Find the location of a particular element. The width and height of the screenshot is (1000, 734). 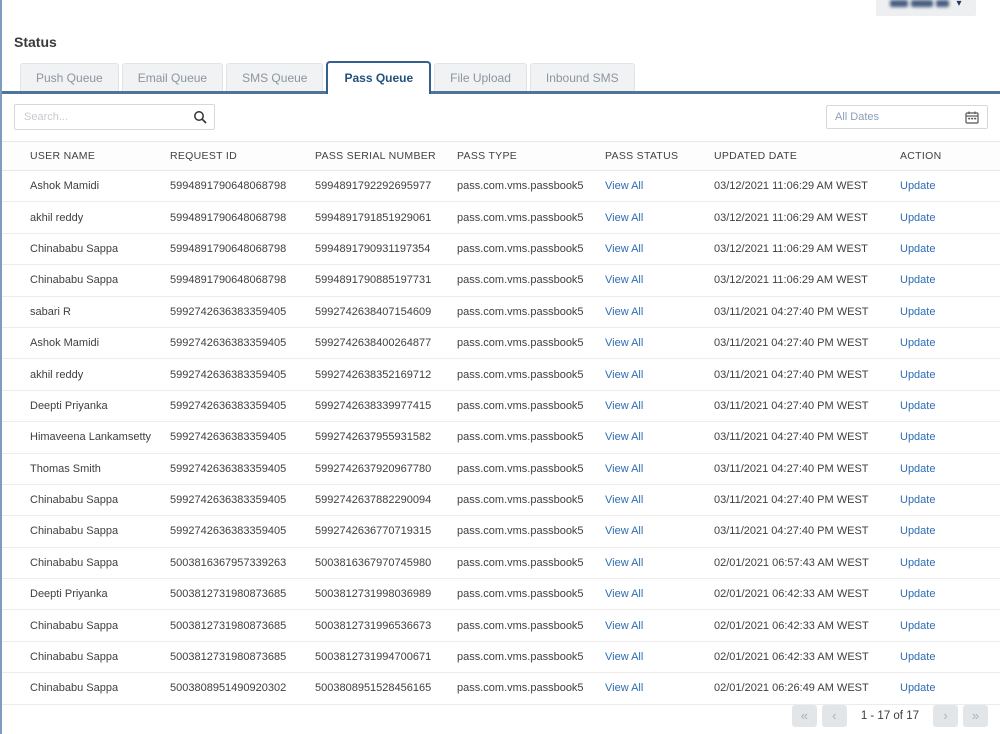

tab-inbound-sms: Inbound SMS is located at coordinates (582, 77).